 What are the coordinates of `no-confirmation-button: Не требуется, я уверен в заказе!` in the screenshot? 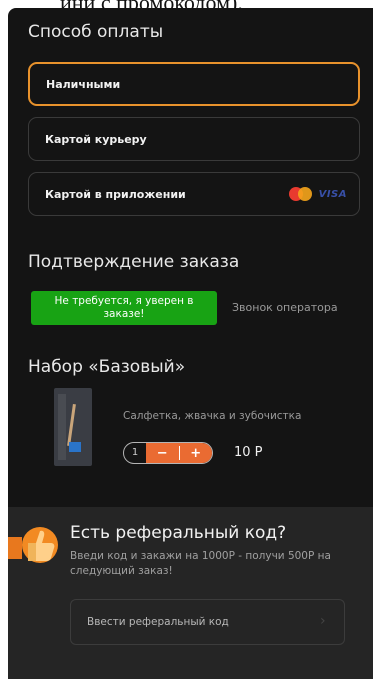 It's located at (124, 308).